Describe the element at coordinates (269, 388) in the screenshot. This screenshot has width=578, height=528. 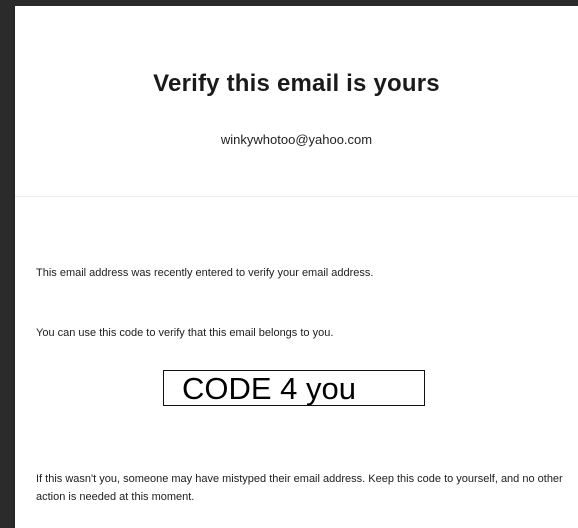
I see `verification-code: CODE 4 you` at that location.